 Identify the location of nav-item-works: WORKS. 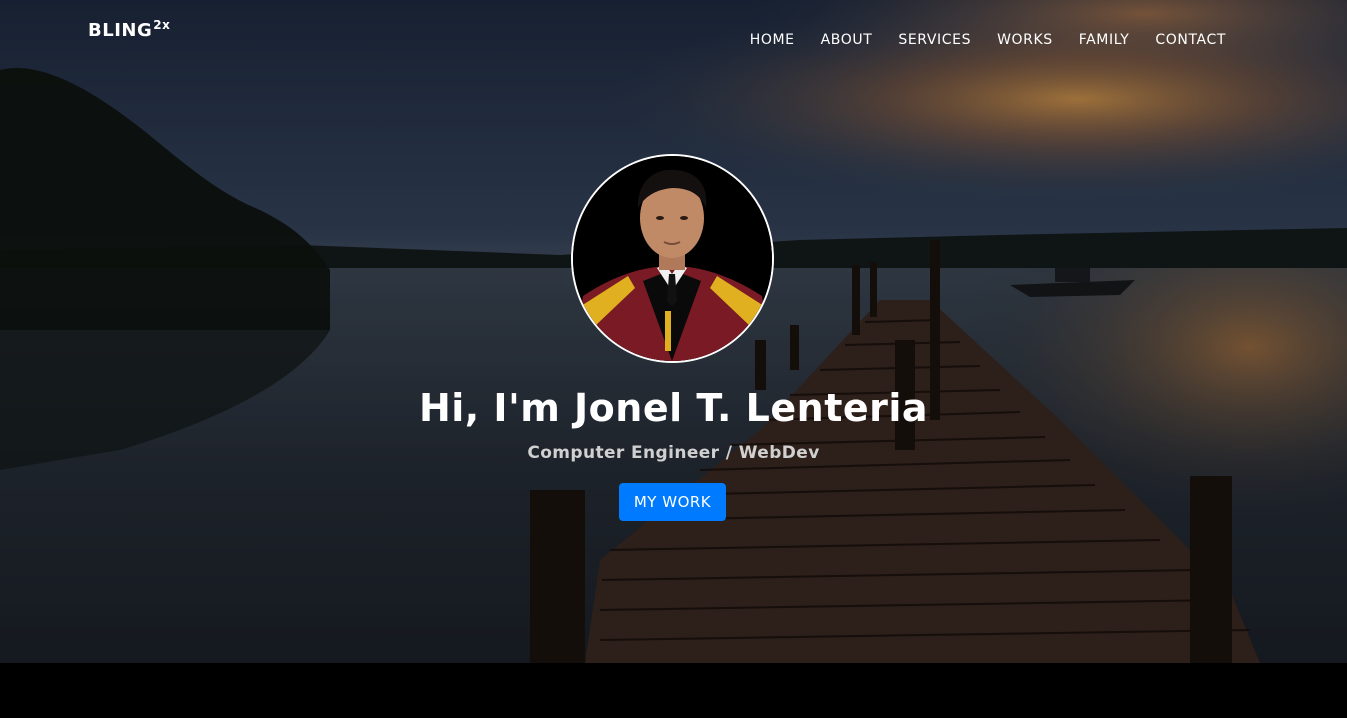
(1025, 40).